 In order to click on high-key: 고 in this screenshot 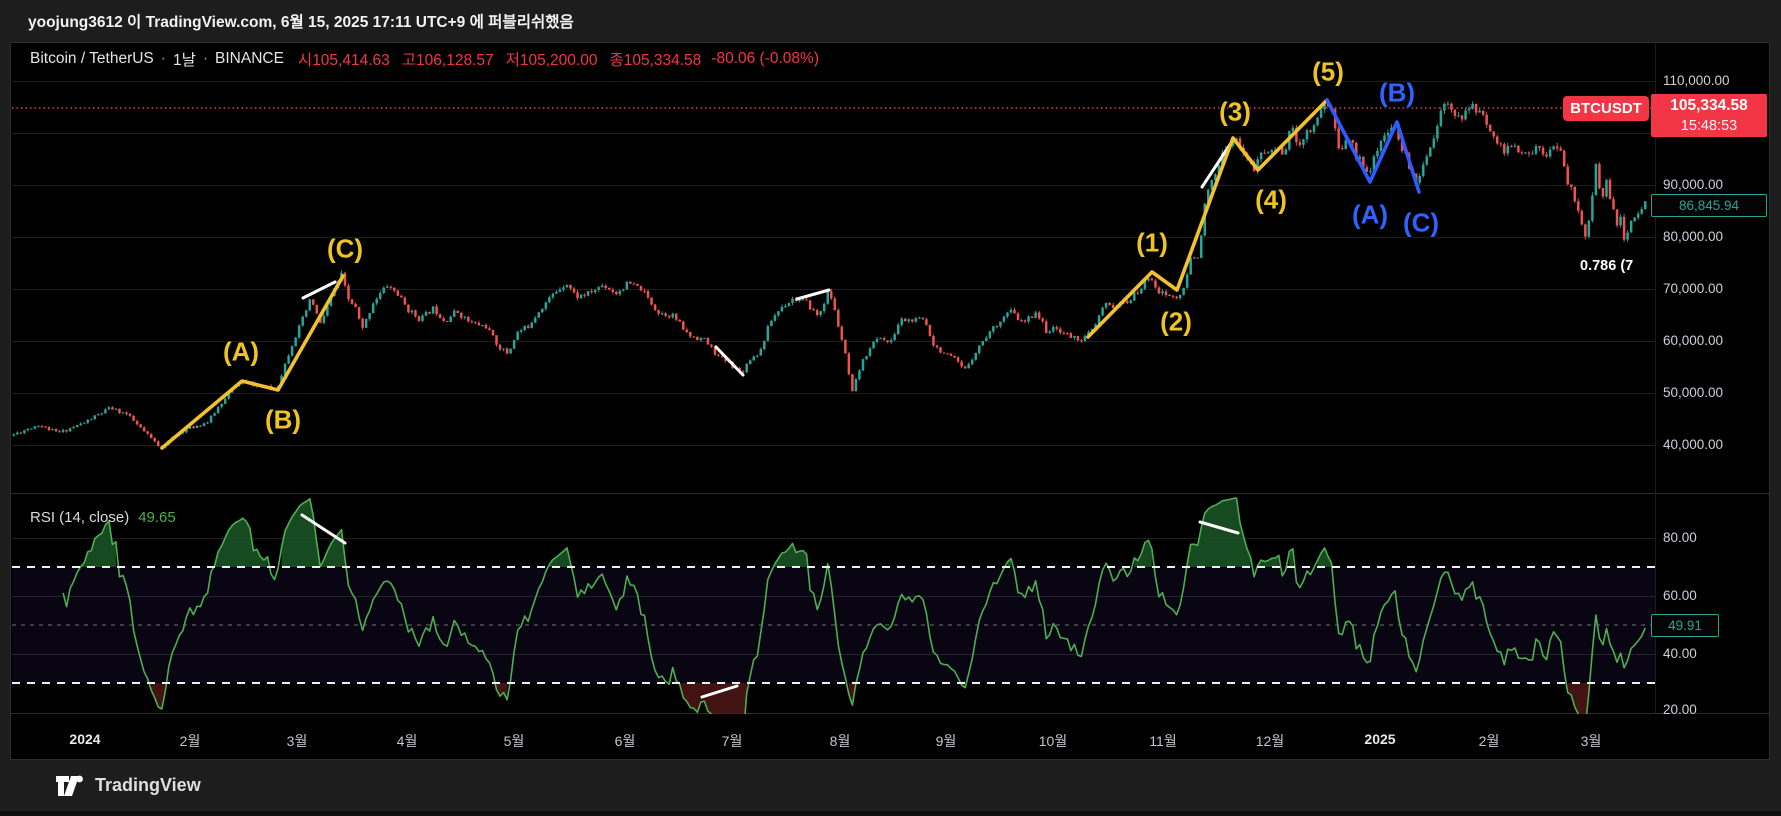, I will do `click(409, 60)`.